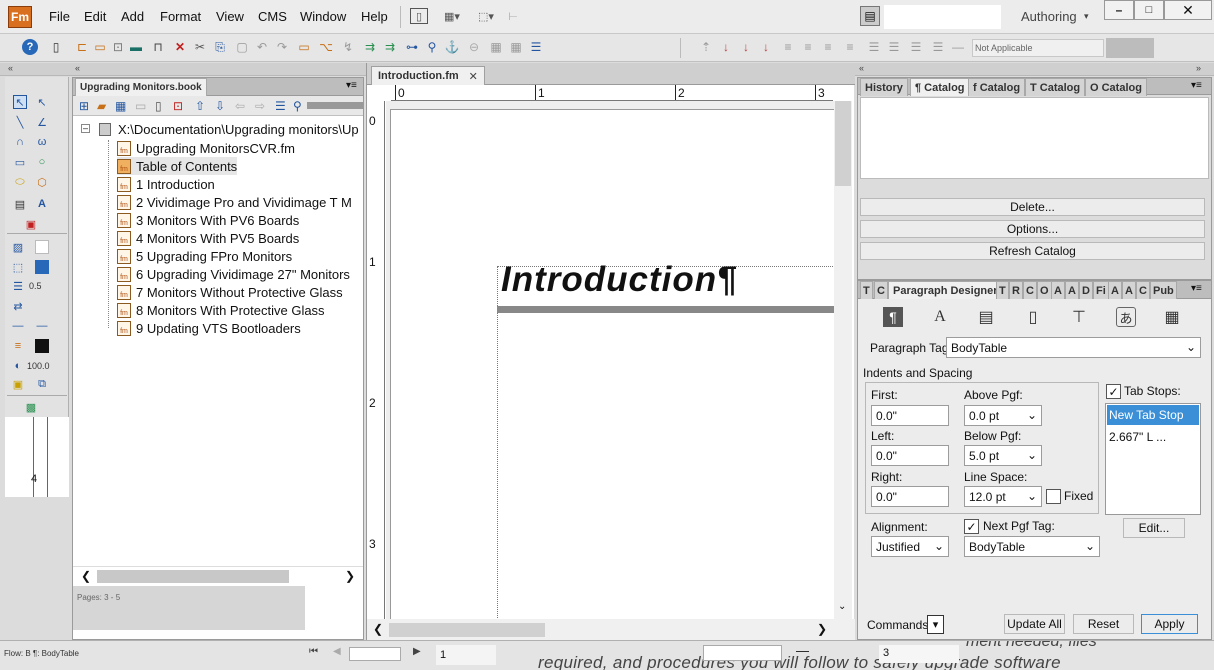  Describe the element at coordinates (378, 629) in the screenshot. I see `hscroll-left-icon: ❮` at that location.